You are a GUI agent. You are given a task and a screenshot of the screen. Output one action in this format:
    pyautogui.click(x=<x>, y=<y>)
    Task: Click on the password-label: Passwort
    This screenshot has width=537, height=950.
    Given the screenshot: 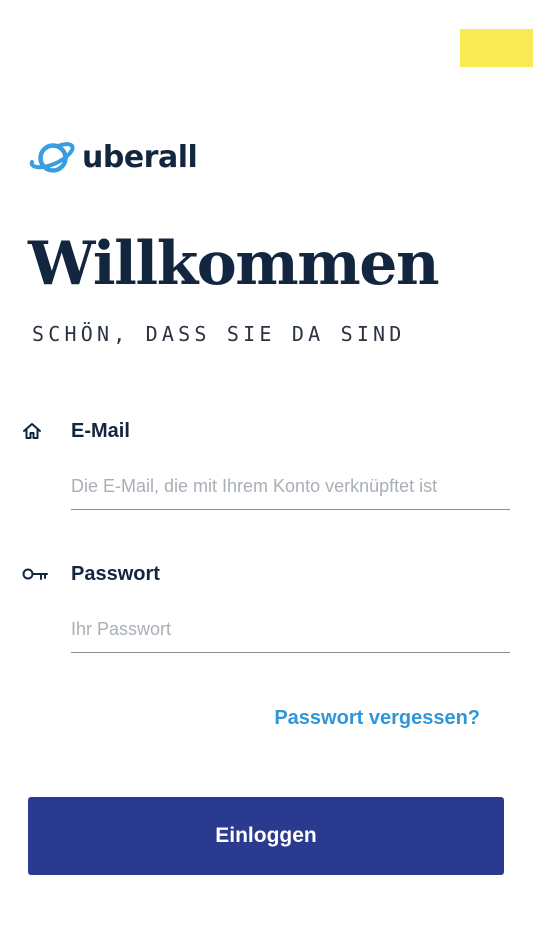 What is the action you would take?
    pyautogui.click(x=115, y=573)
    